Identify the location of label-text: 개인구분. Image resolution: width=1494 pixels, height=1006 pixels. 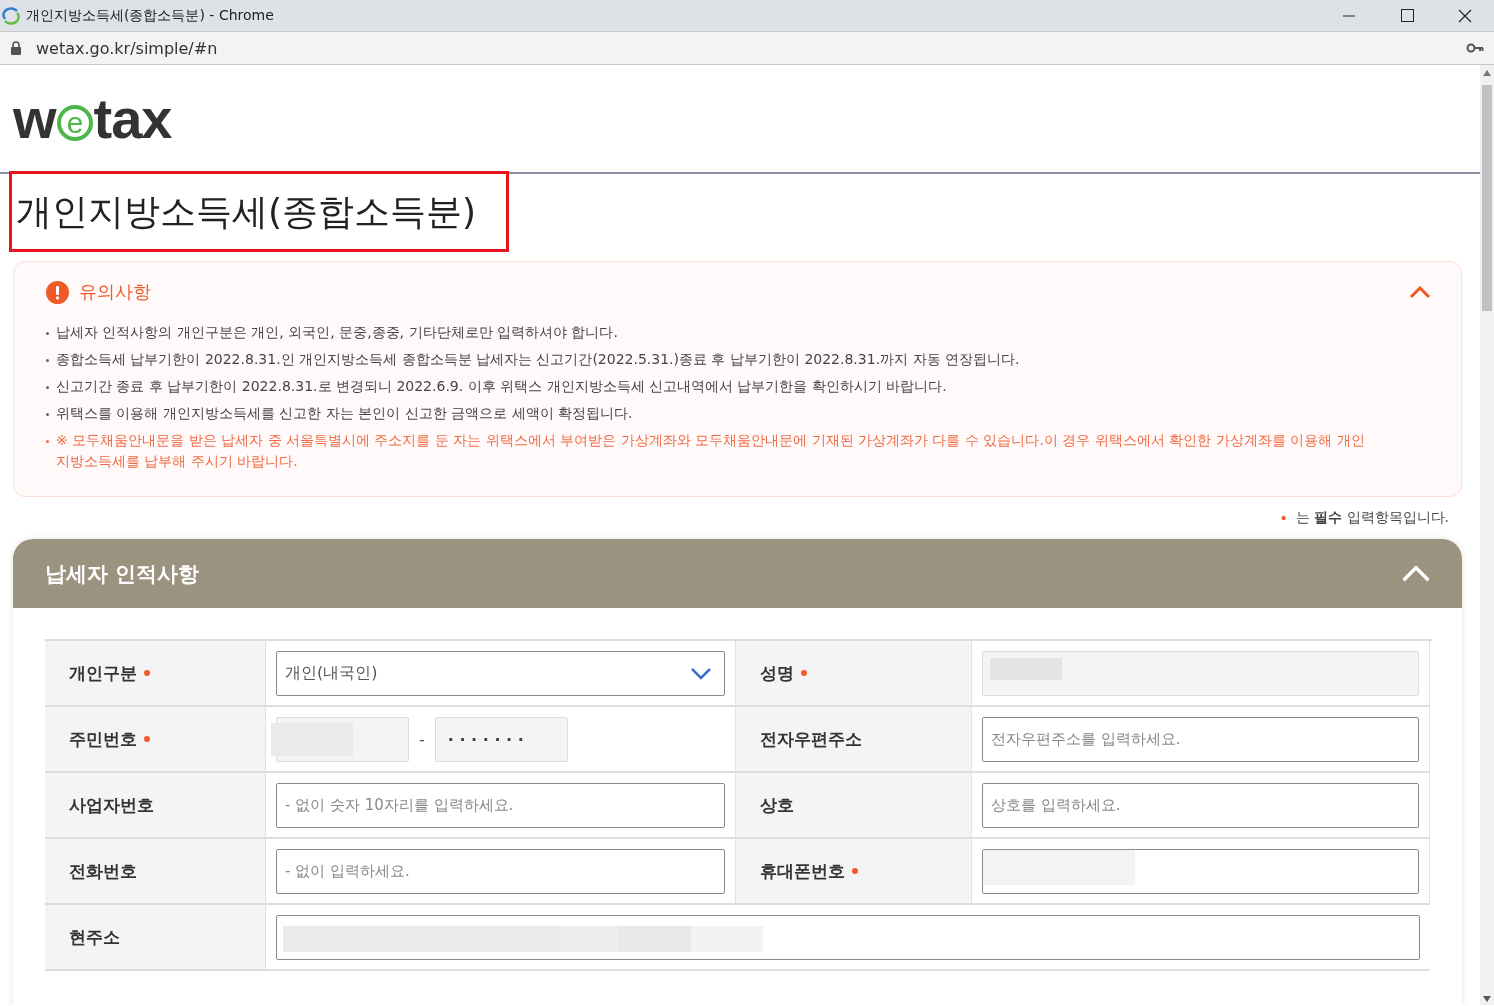
(103, 673).